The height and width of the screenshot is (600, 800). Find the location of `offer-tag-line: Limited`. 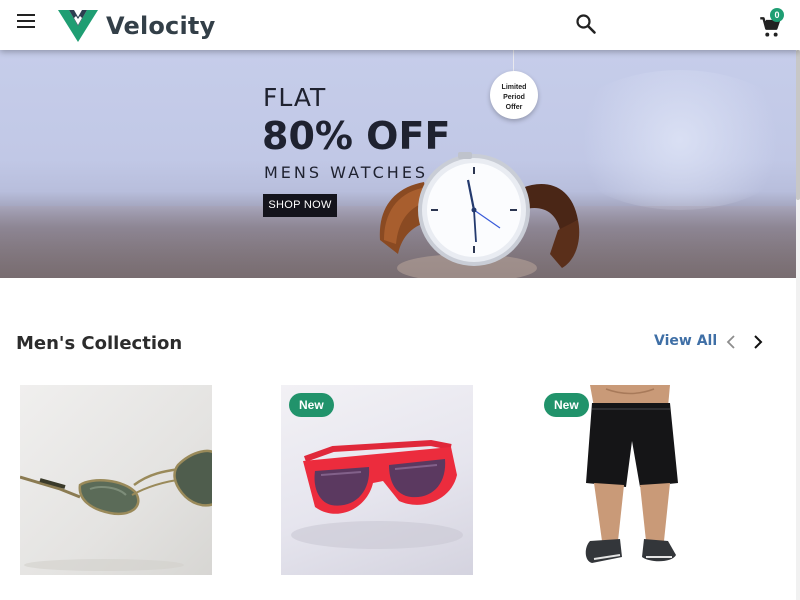

offer-tag-line: Limited is located at coordinates (514, 87).